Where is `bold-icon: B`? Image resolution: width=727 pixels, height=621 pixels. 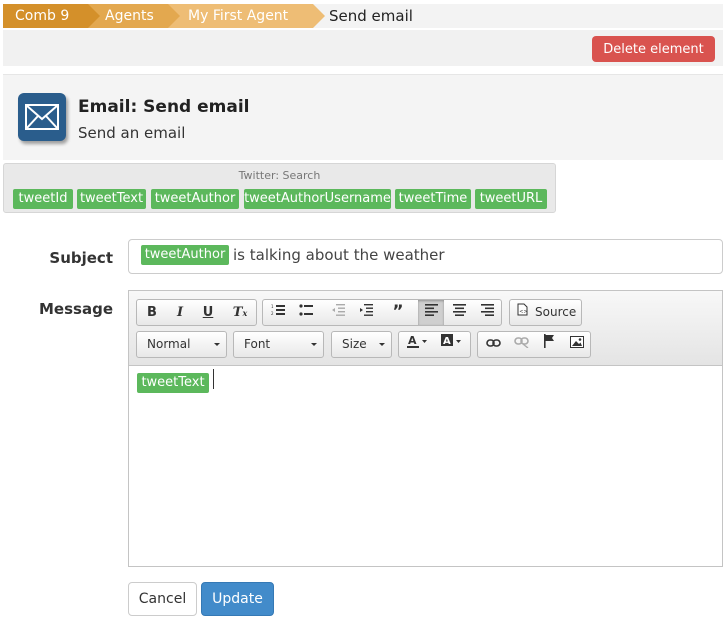
bold-icon: B is located at coordinates (152, 312).